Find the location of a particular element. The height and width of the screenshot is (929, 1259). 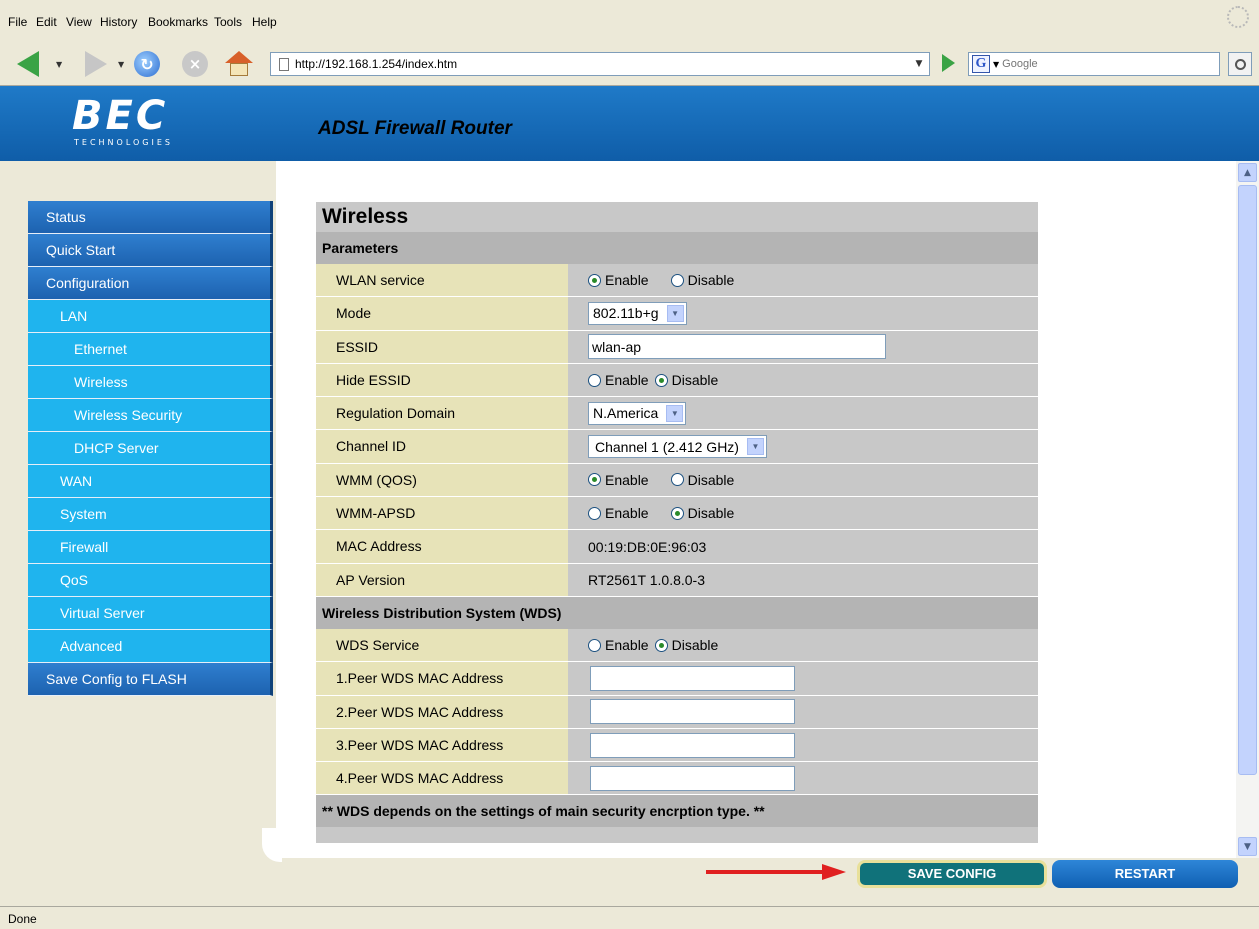

wmm-apsd-disable-radio: Disable is located at coordinates (702, 513).